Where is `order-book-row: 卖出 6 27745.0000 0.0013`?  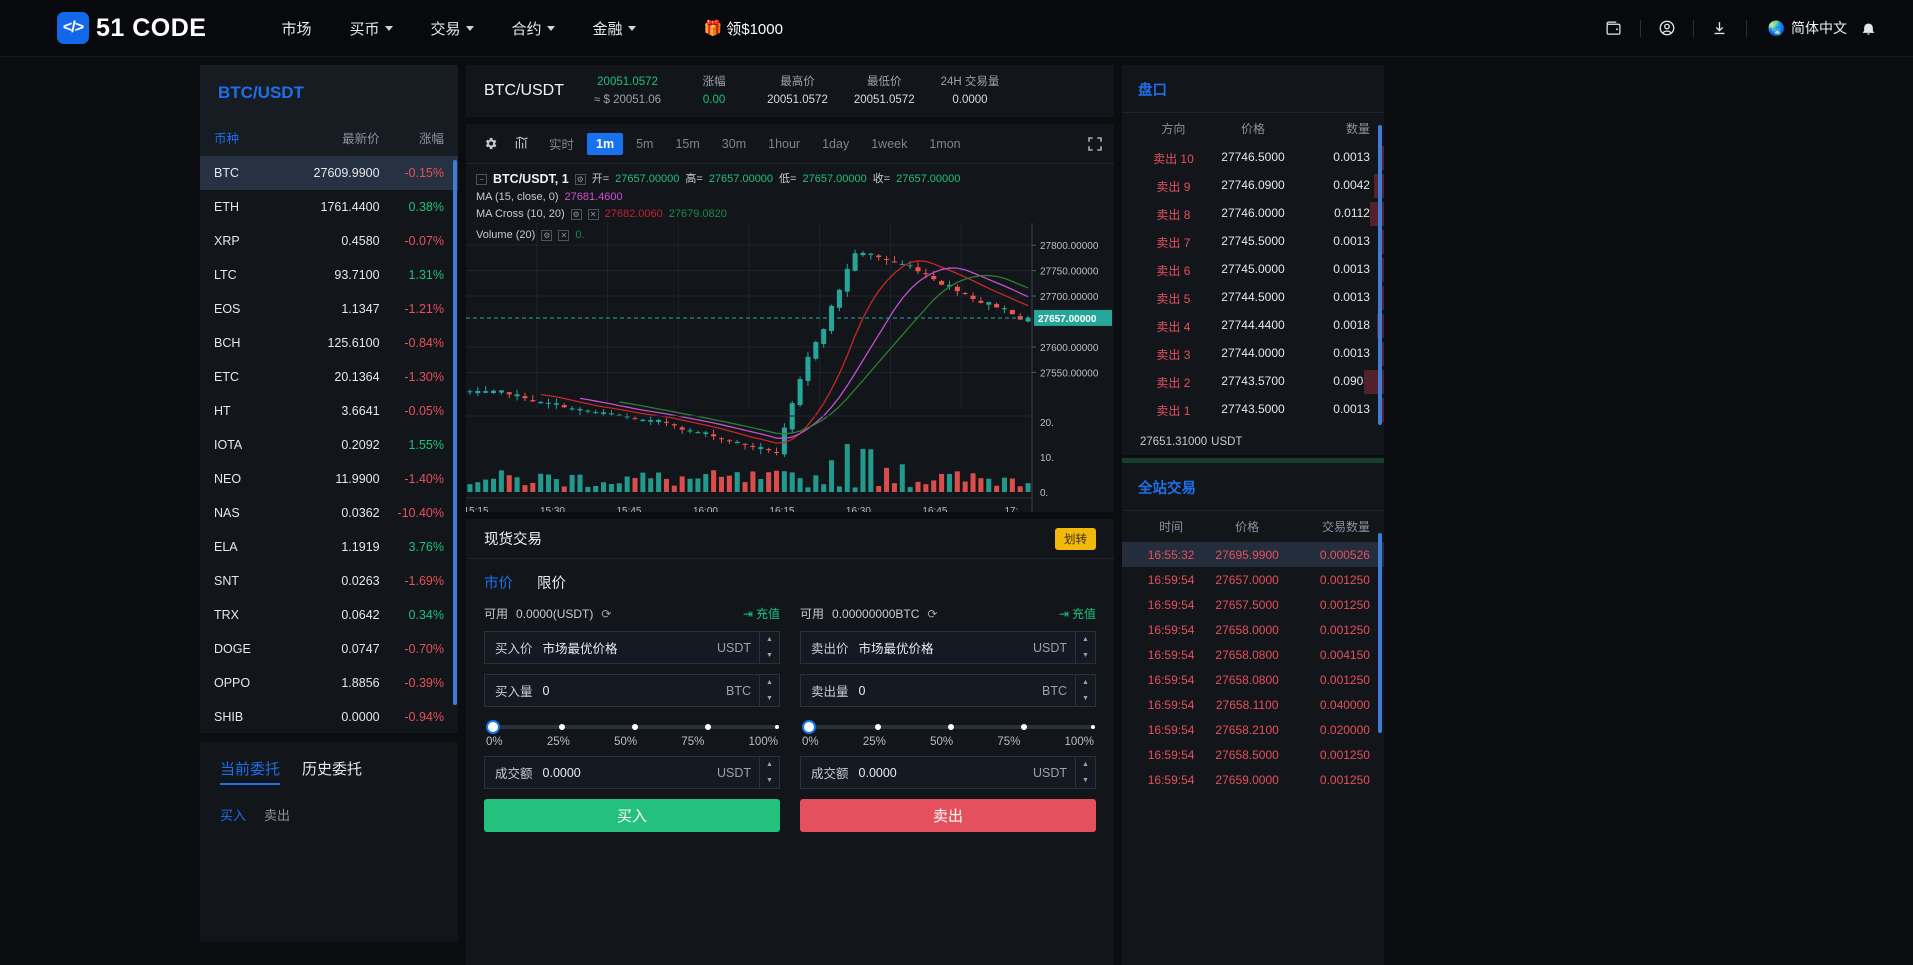 order-book-row: 卖出 6 27745.0000 0.0013 is located at coordinates (1253, 270).